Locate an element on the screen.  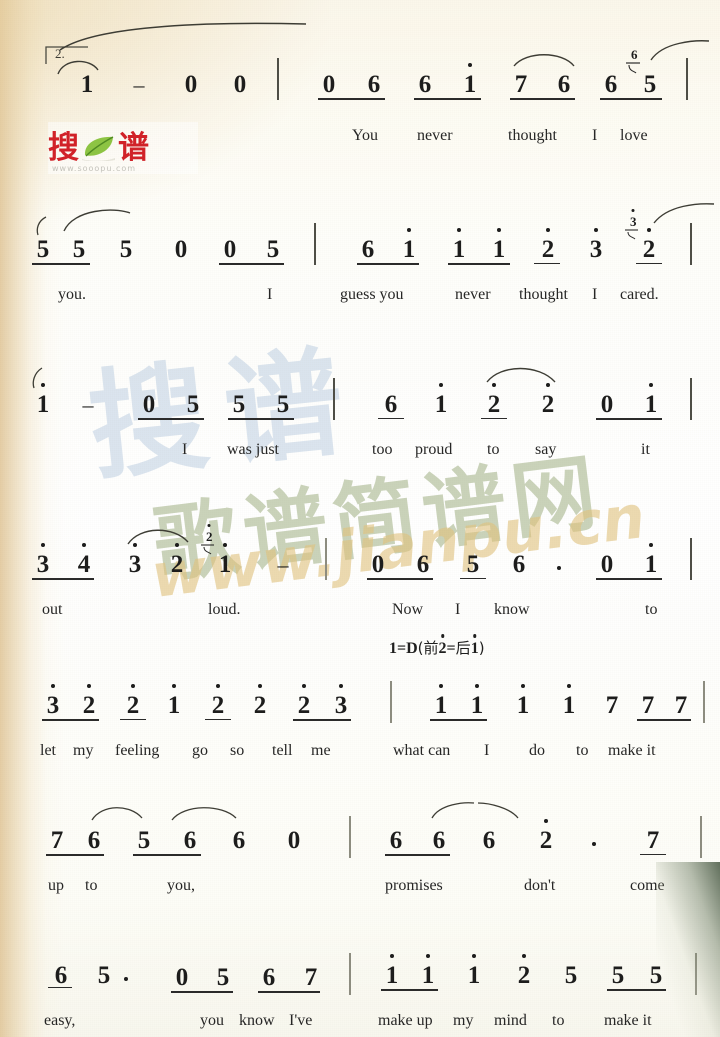
lyric-syllable: too is located at coordinates (382, 449).